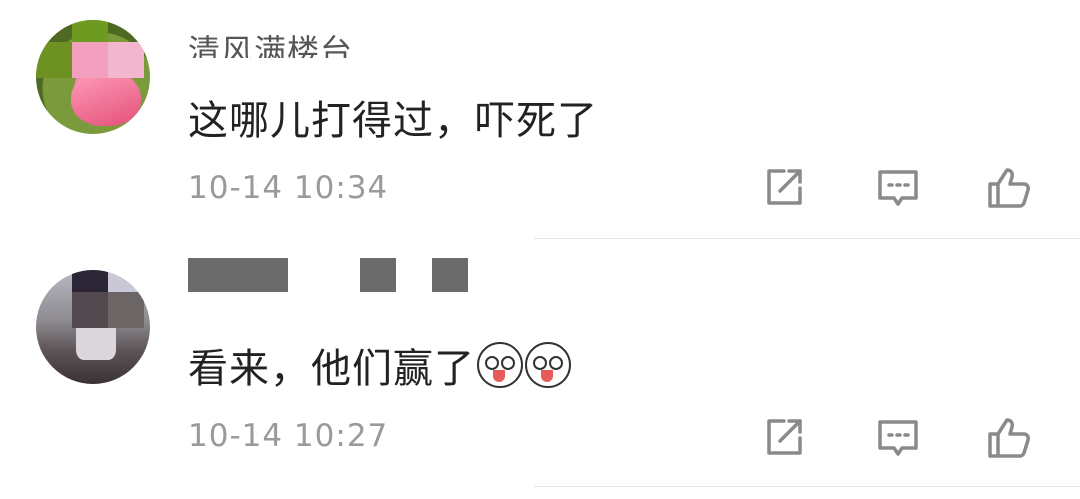  I want to click on timestamp: 10-14 10:27, so click(288, 436).